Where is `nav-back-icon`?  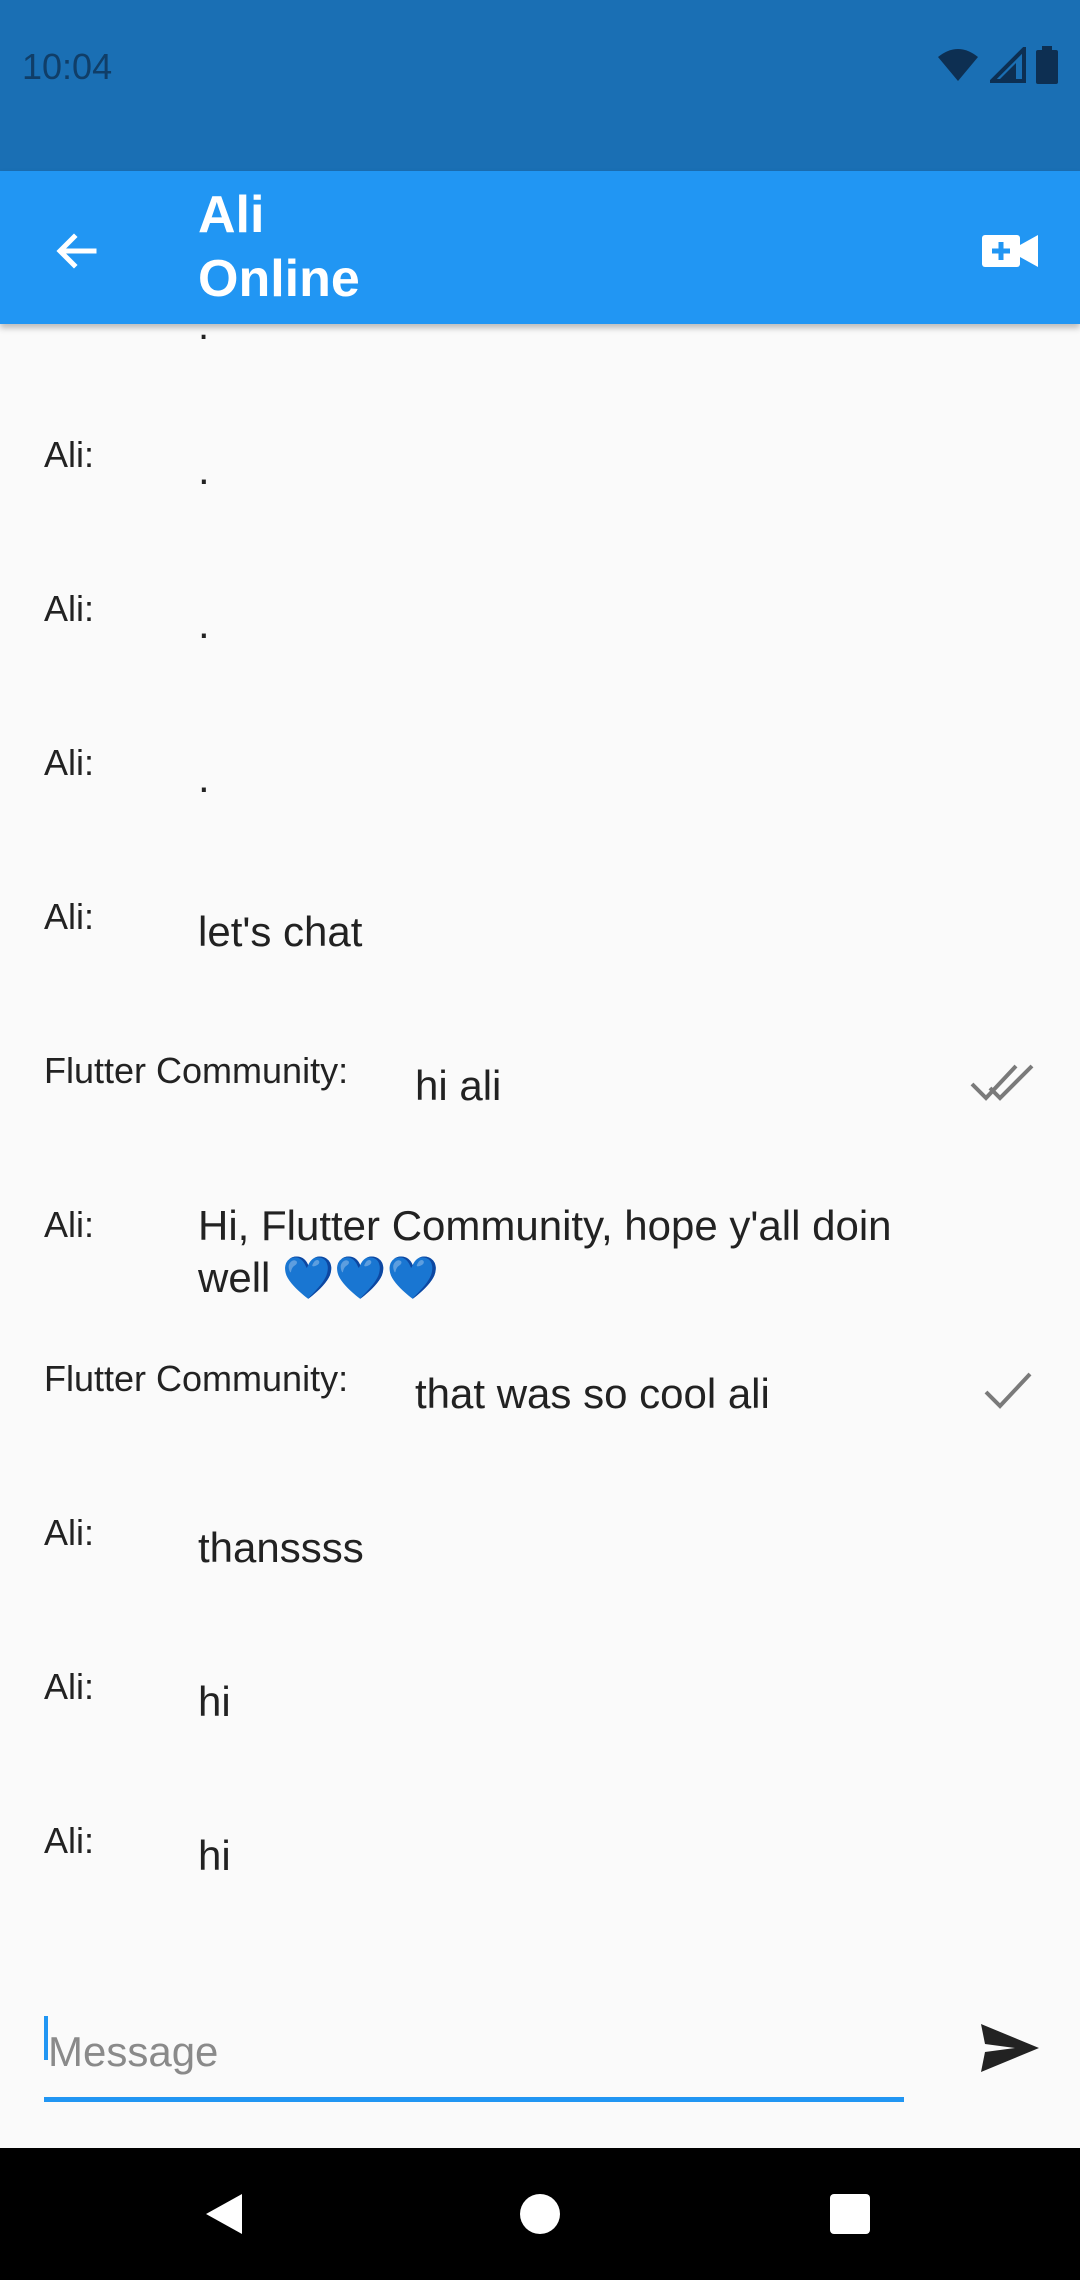 nav-back-icon is located at coordinates (224, 2214).